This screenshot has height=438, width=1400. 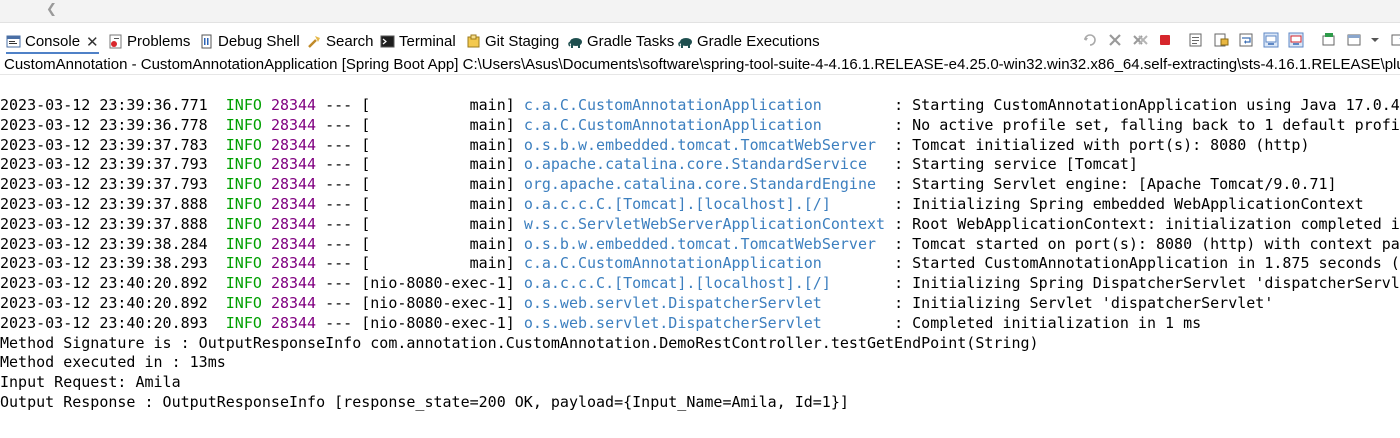 What do you see at coordinates (104, 203) in the screenshot?
I see `log-timestamp: 2023-03-12 23:39:37.888` at bounding box center [104, 203].